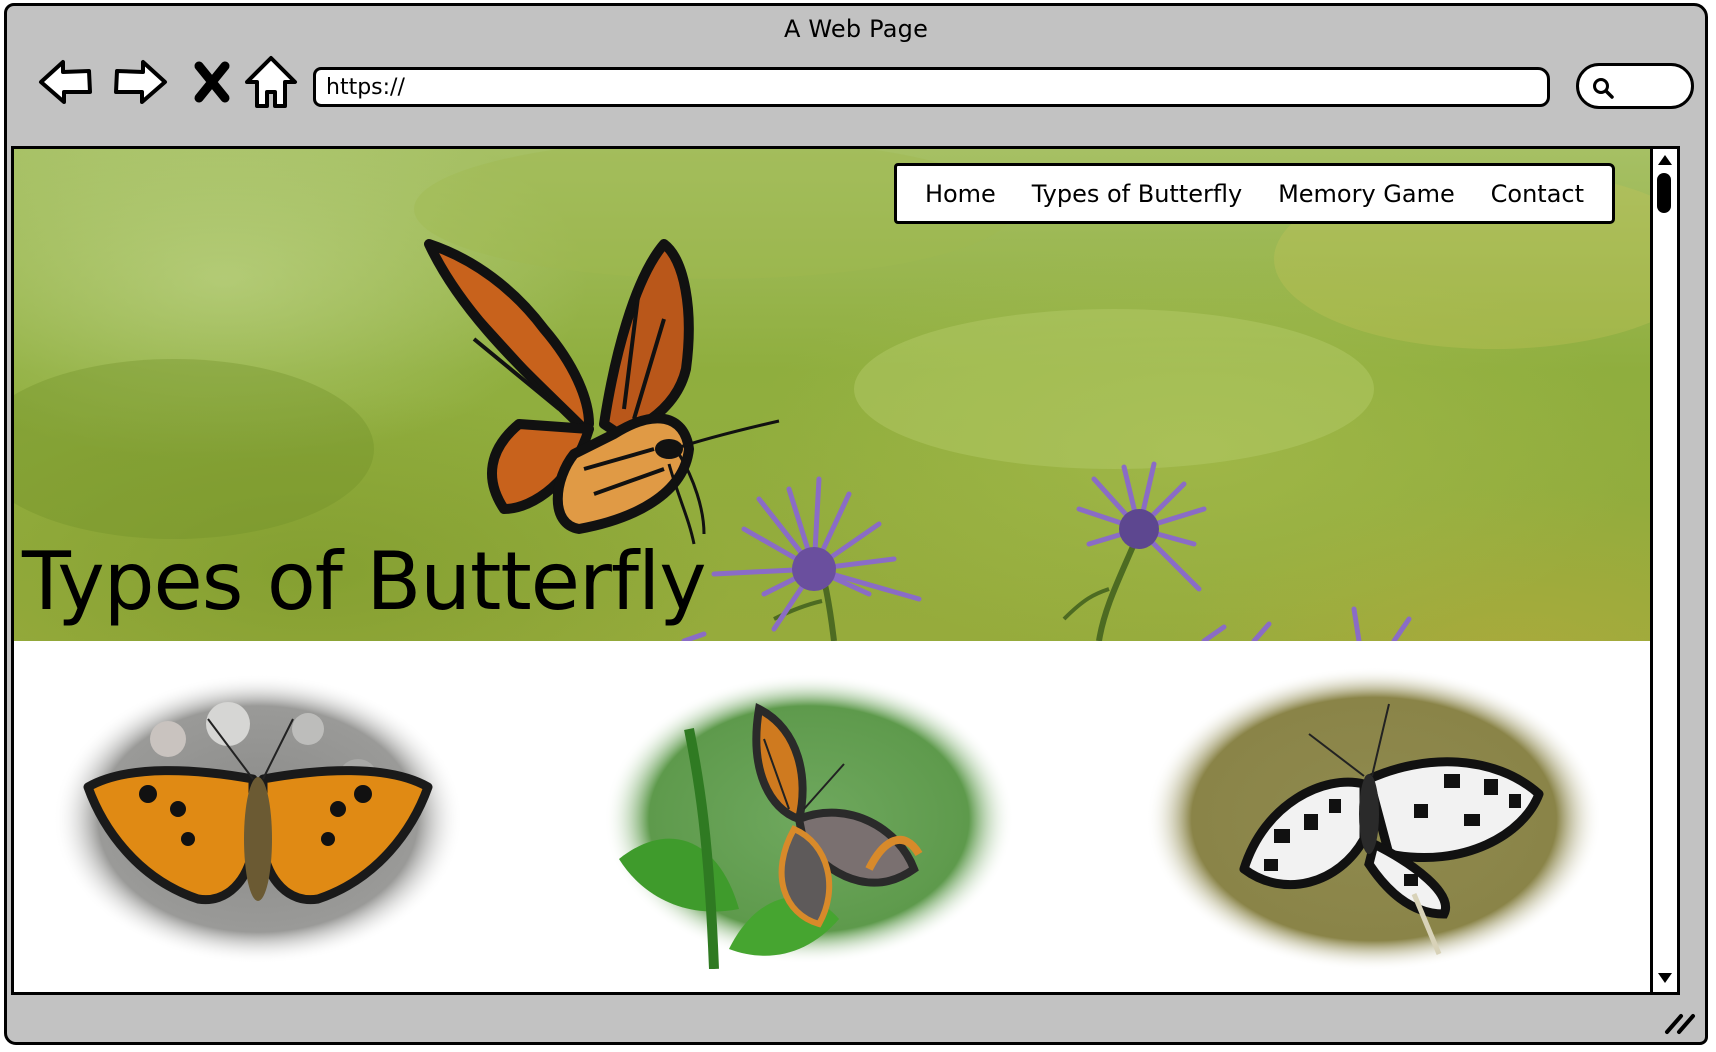 This screenshot has height=1052, width=1716. I want to click on search-box, so click(1635, 86).